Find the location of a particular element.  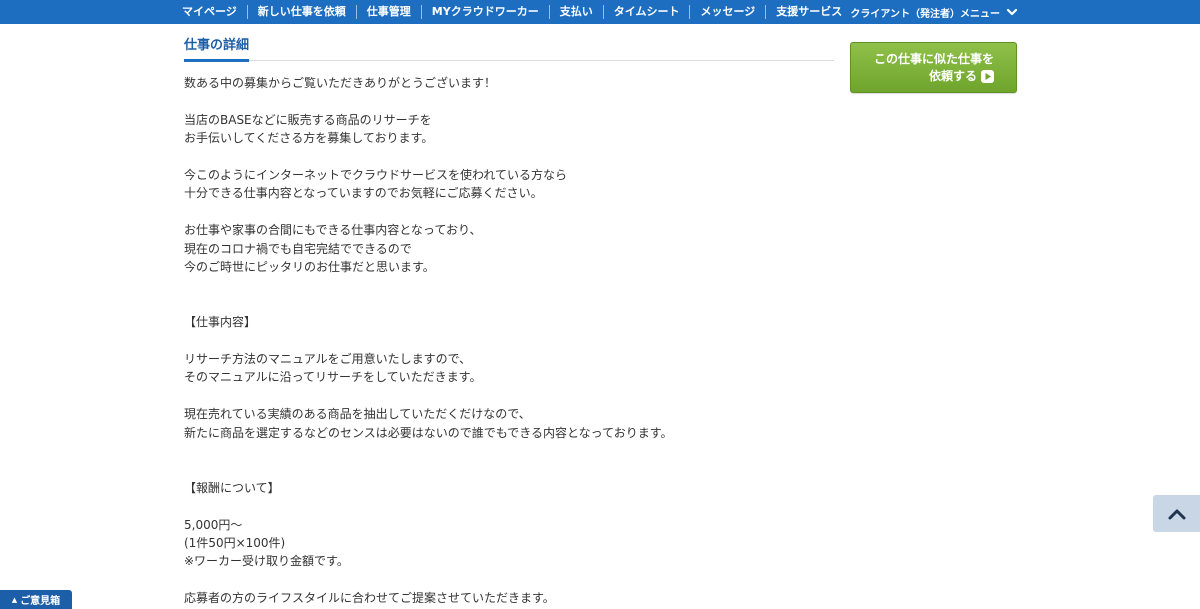

feedback-label: ご意見箱 is located at coordinates (40, 601).